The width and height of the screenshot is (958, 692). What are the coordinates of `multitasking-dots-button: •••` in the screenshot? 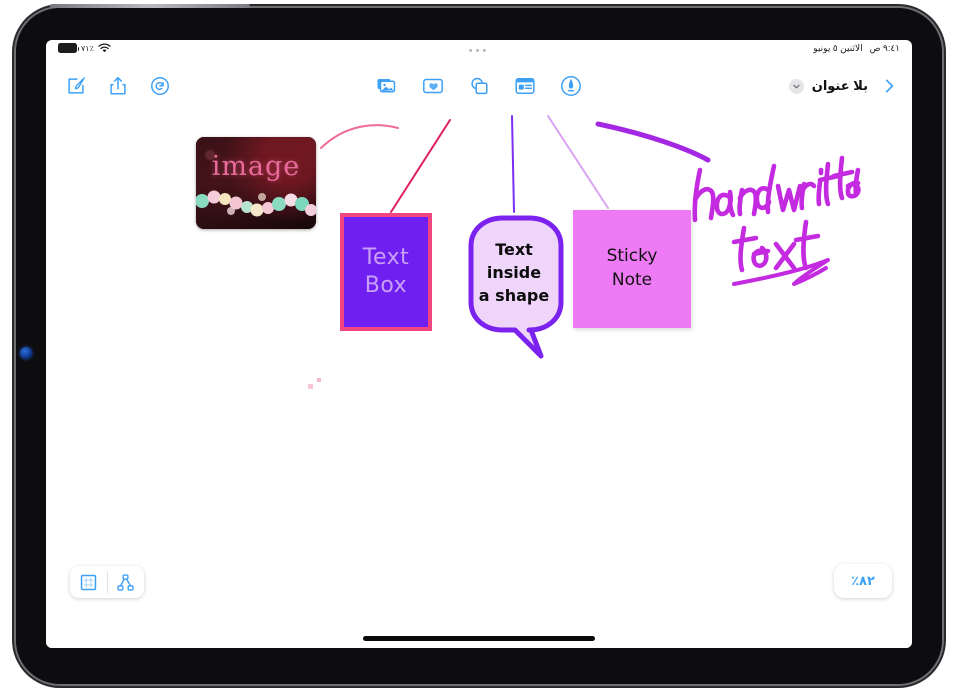 It's located at (479, 51).